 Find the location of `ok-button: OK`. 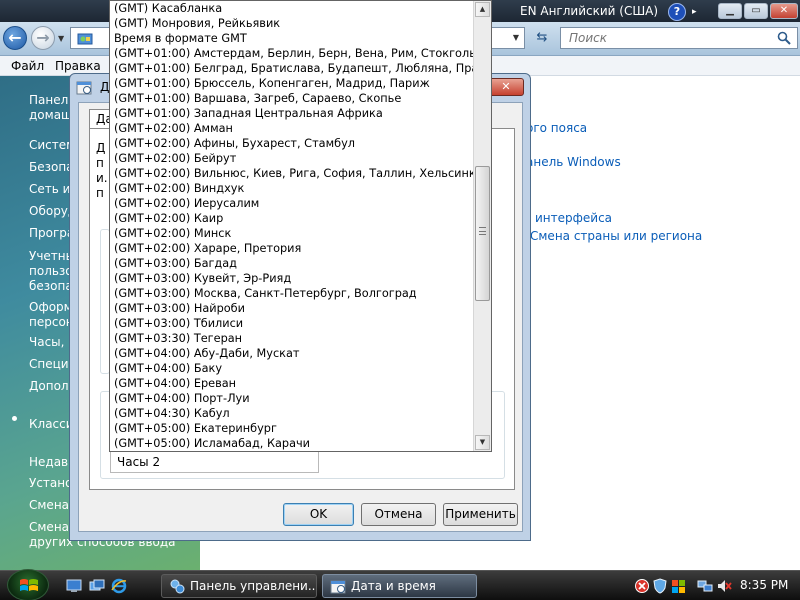

ok-button: OK is located at coordinates (318, 514).